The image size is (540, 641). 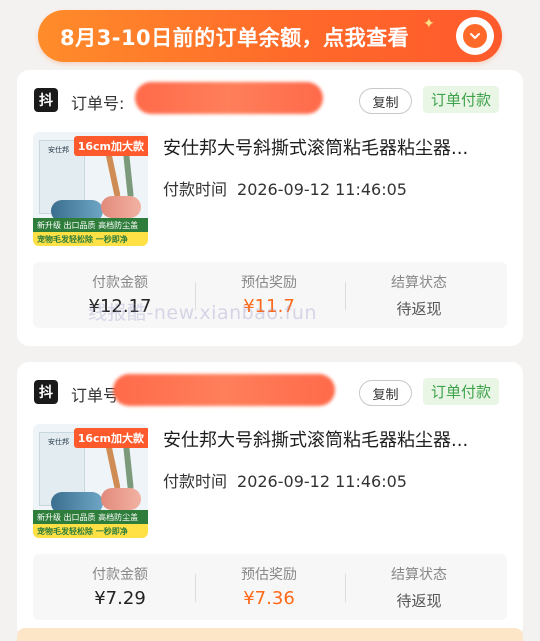 What do you see at coordinates (98, 103) in the screenshot?
I see `order-number-label: 订单号:` at bounding box center [98, 103].